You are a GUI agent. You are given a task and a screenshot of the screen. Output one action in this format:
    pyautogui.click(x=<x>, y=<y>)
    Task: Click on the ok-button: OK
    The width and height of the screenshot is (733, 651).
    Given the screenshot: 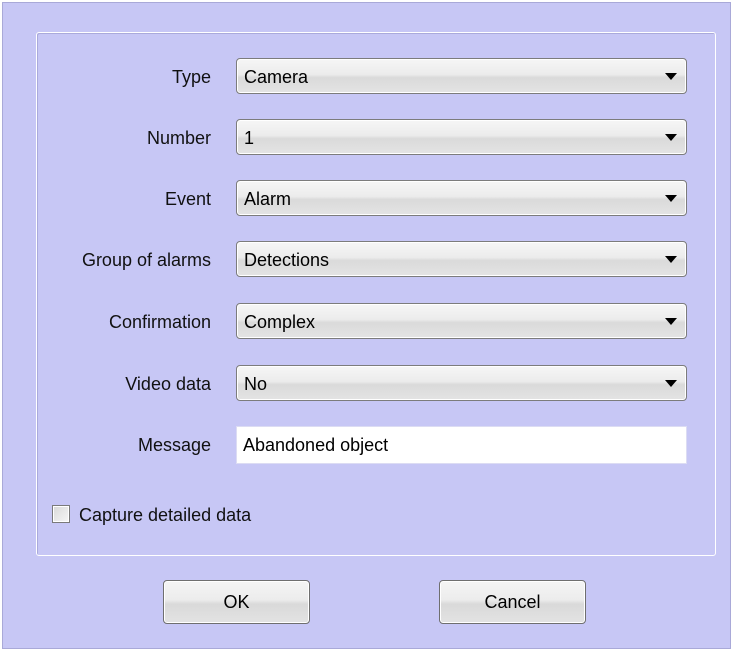 What is the action you would take?
    pyautogui.click(x=236, y=602)
    